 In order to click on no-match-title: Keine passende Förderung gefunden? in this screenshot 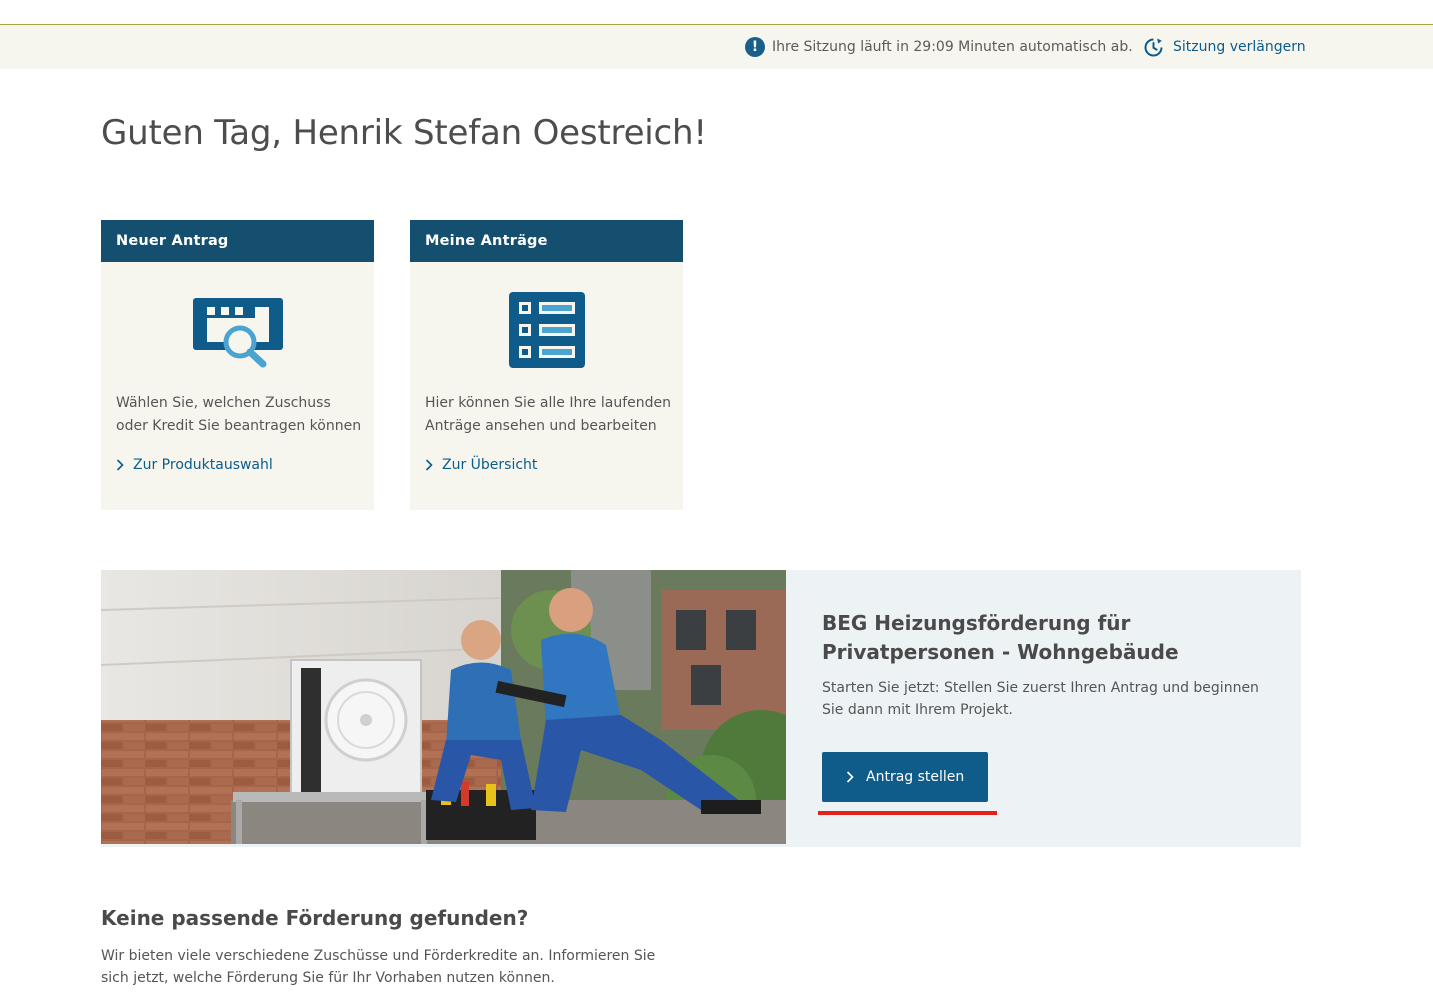, I will do `click(315, 918)`.